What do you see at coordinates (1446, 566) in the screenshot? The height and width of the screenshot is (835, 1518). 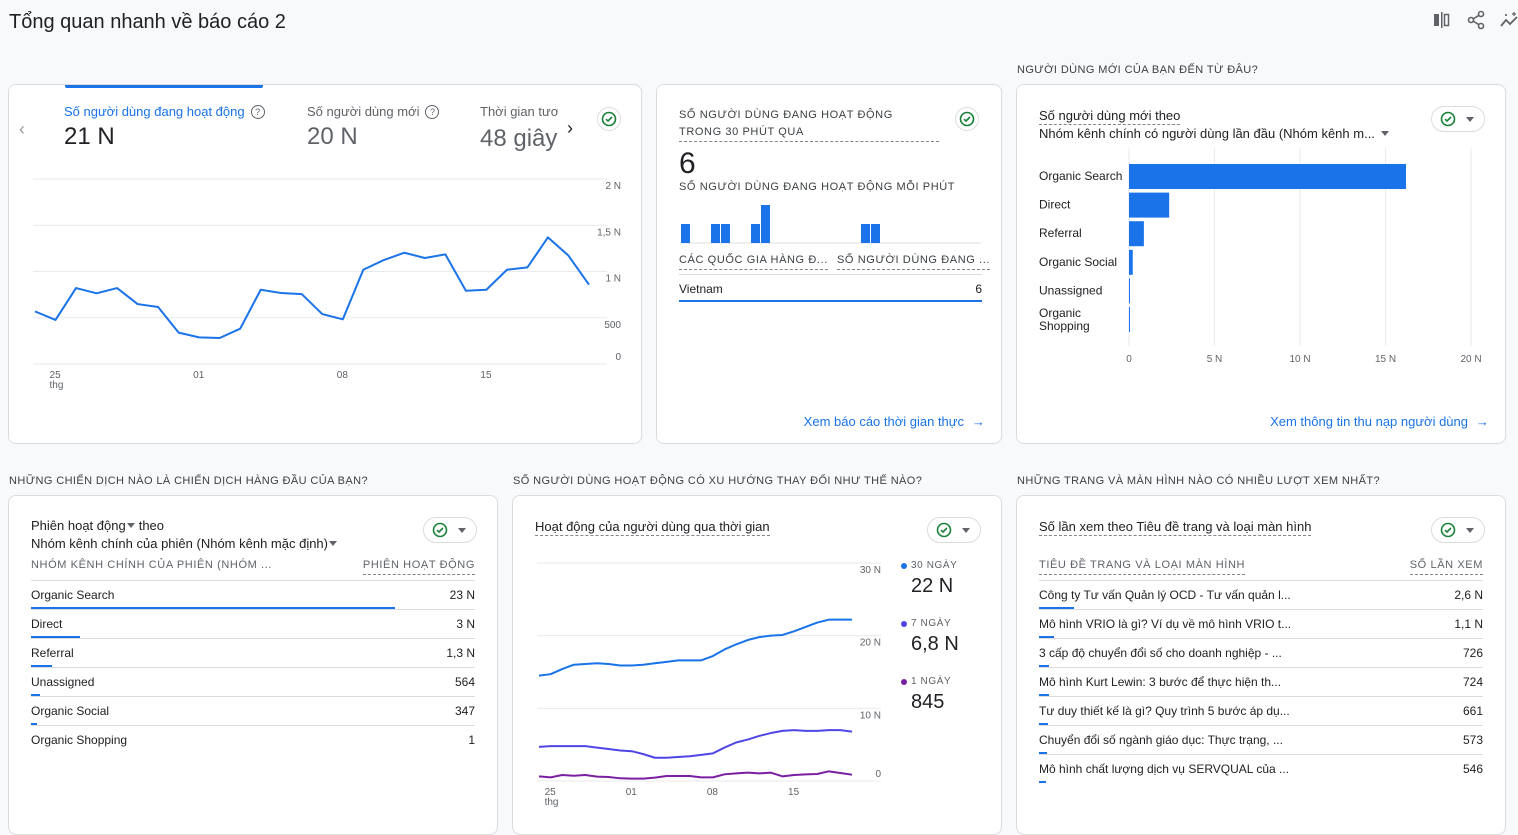 I see `views-column-header: SỐ LẦN XEM` at bounding box center [1446, 566].